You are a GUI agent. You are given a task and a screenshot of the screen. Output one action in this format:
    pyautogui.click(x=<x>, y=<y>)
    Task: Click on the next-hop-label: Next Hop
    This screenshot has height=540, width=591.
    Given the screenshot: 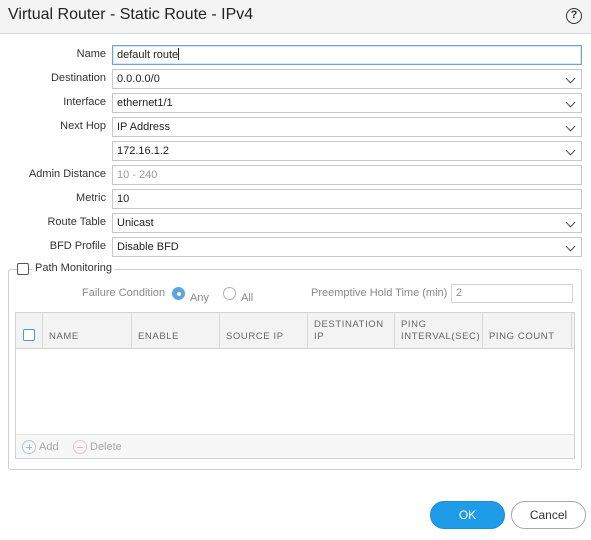 What is the action you would take?
    pyautogui.click(x=83, y=126)
    